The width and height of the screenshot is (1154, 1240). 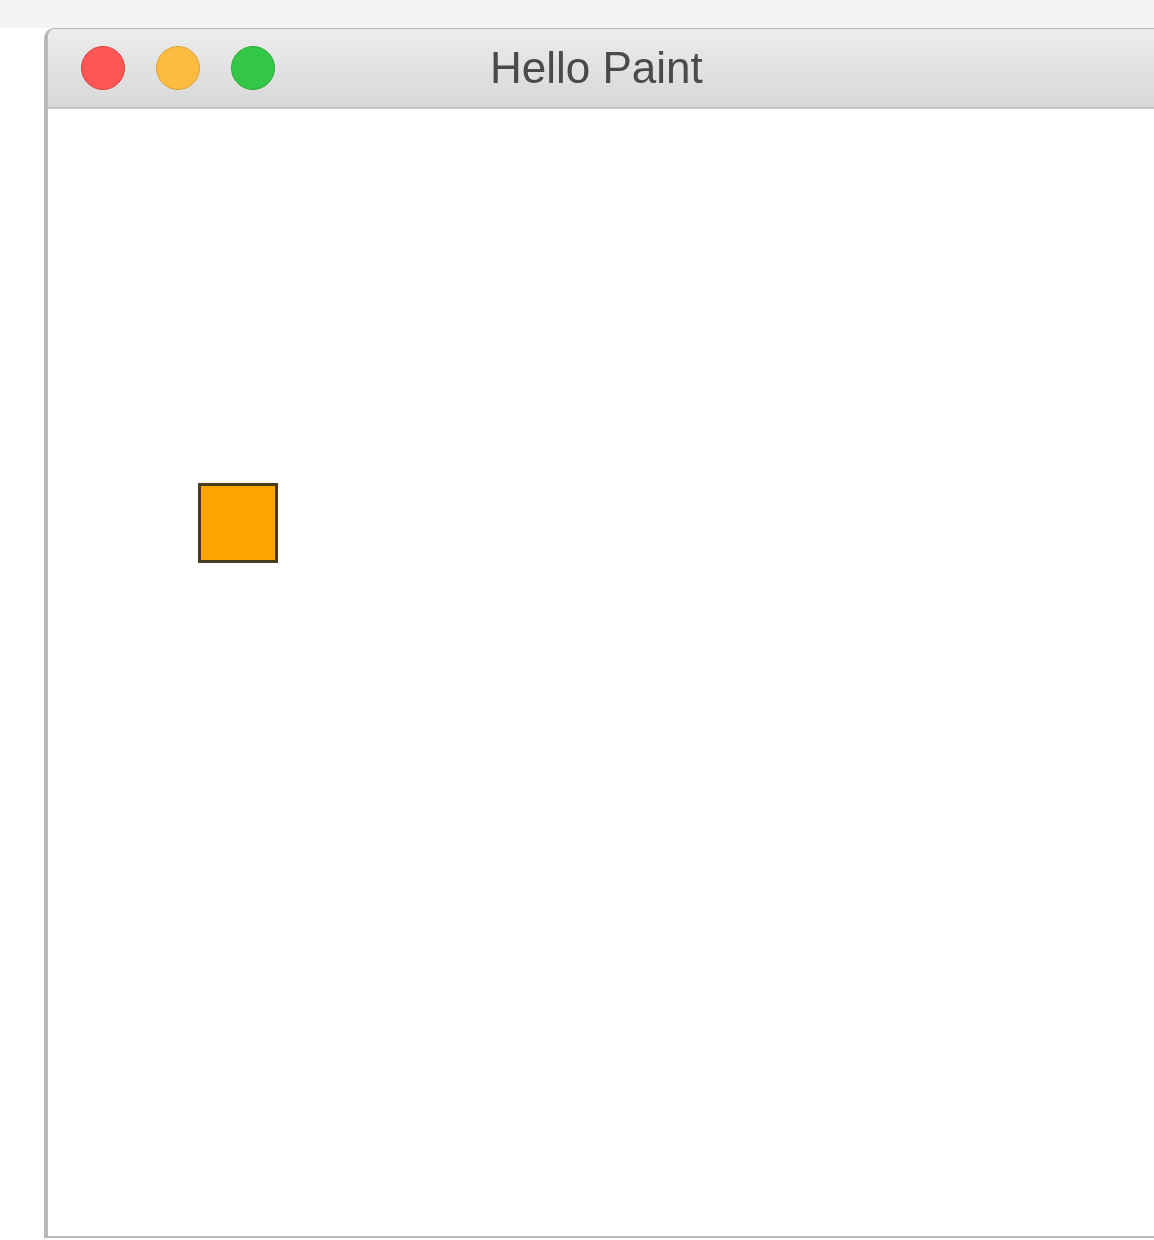 What do you see at coordinates (103, 68) in the screenshot?
I see `close-button` at bounding box center [103, 68].